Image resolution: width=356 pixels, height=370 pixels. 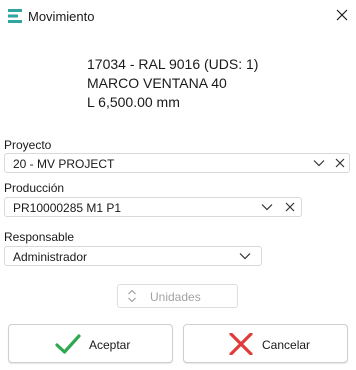 What do you see at coordinates (39, 237) in the screenshot?
I see `responsable-label: Responsable` at bounding box center [39, 237].